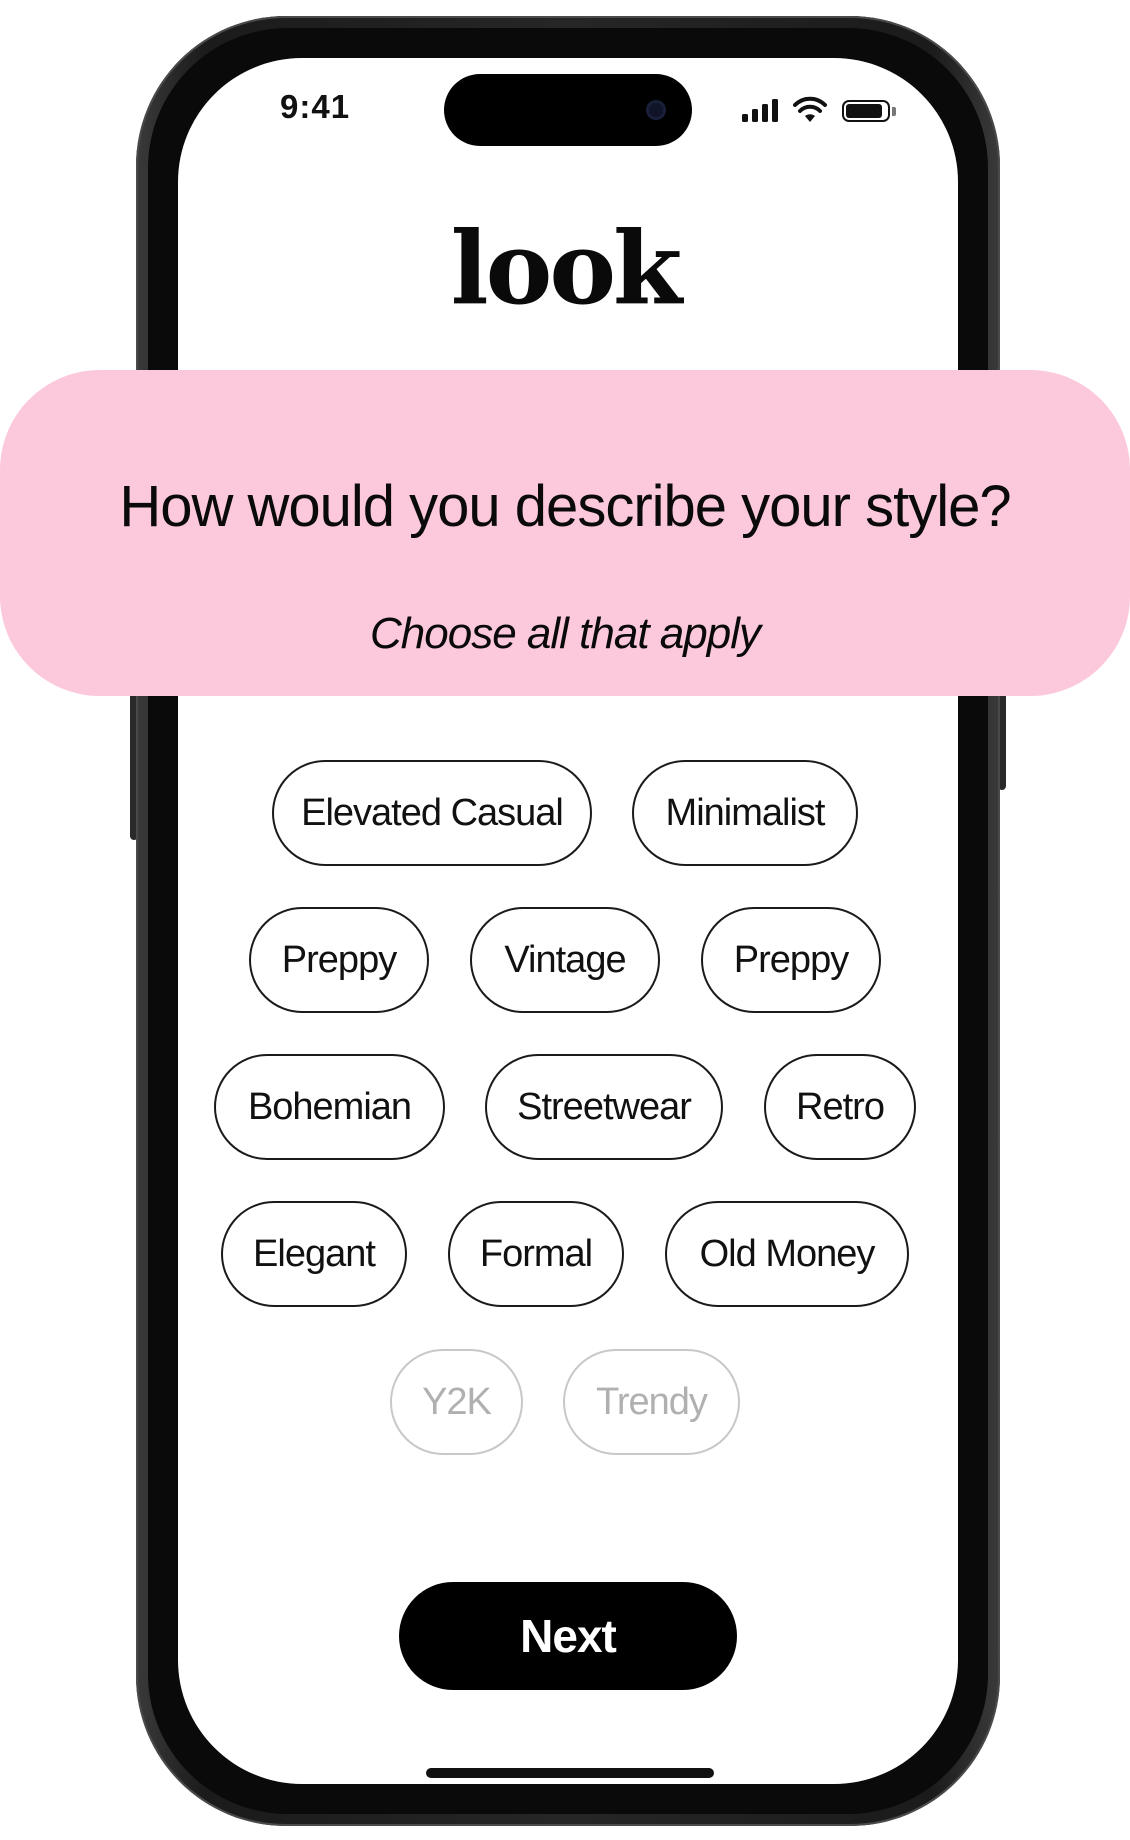 The height and width of the screenshot is (1840, 1130). What do you see at coordinates (745, 813) in the screenshot?
I see `style-chip-minimalist: Minimalist` at bounding box center [745, 813].